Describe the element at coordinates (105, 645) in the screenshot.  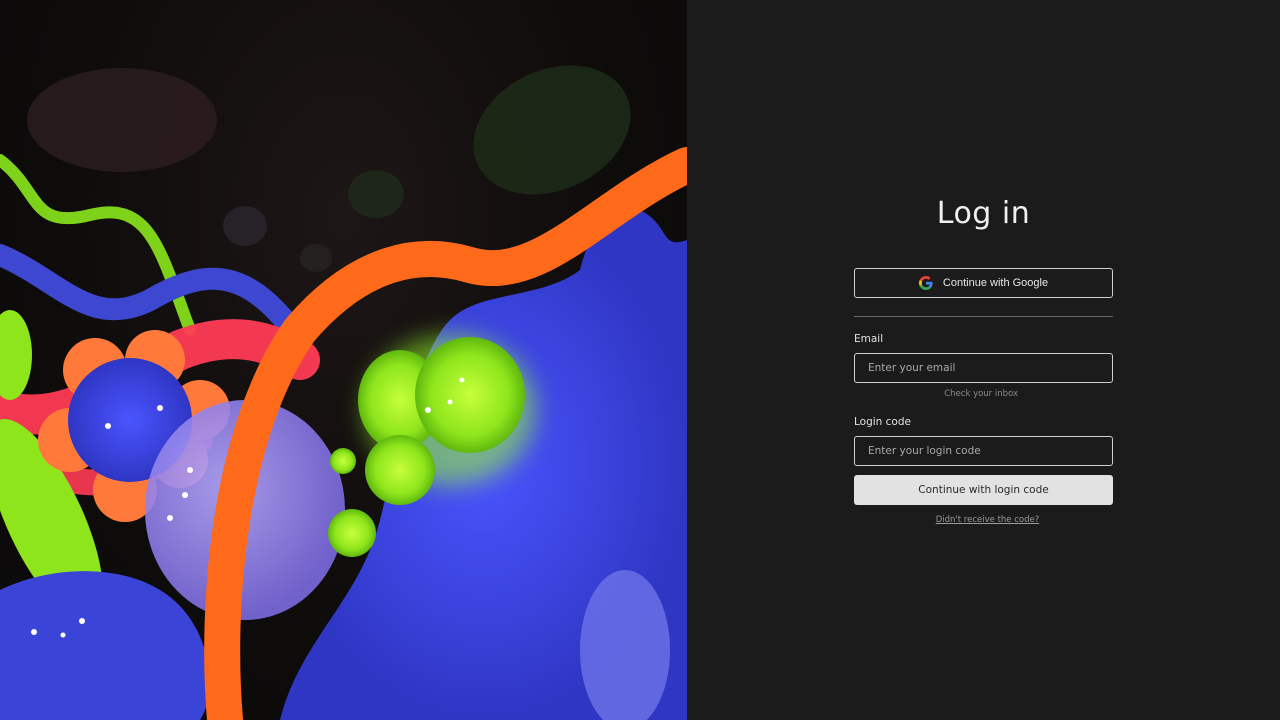
I see `blue-blob` at that location.